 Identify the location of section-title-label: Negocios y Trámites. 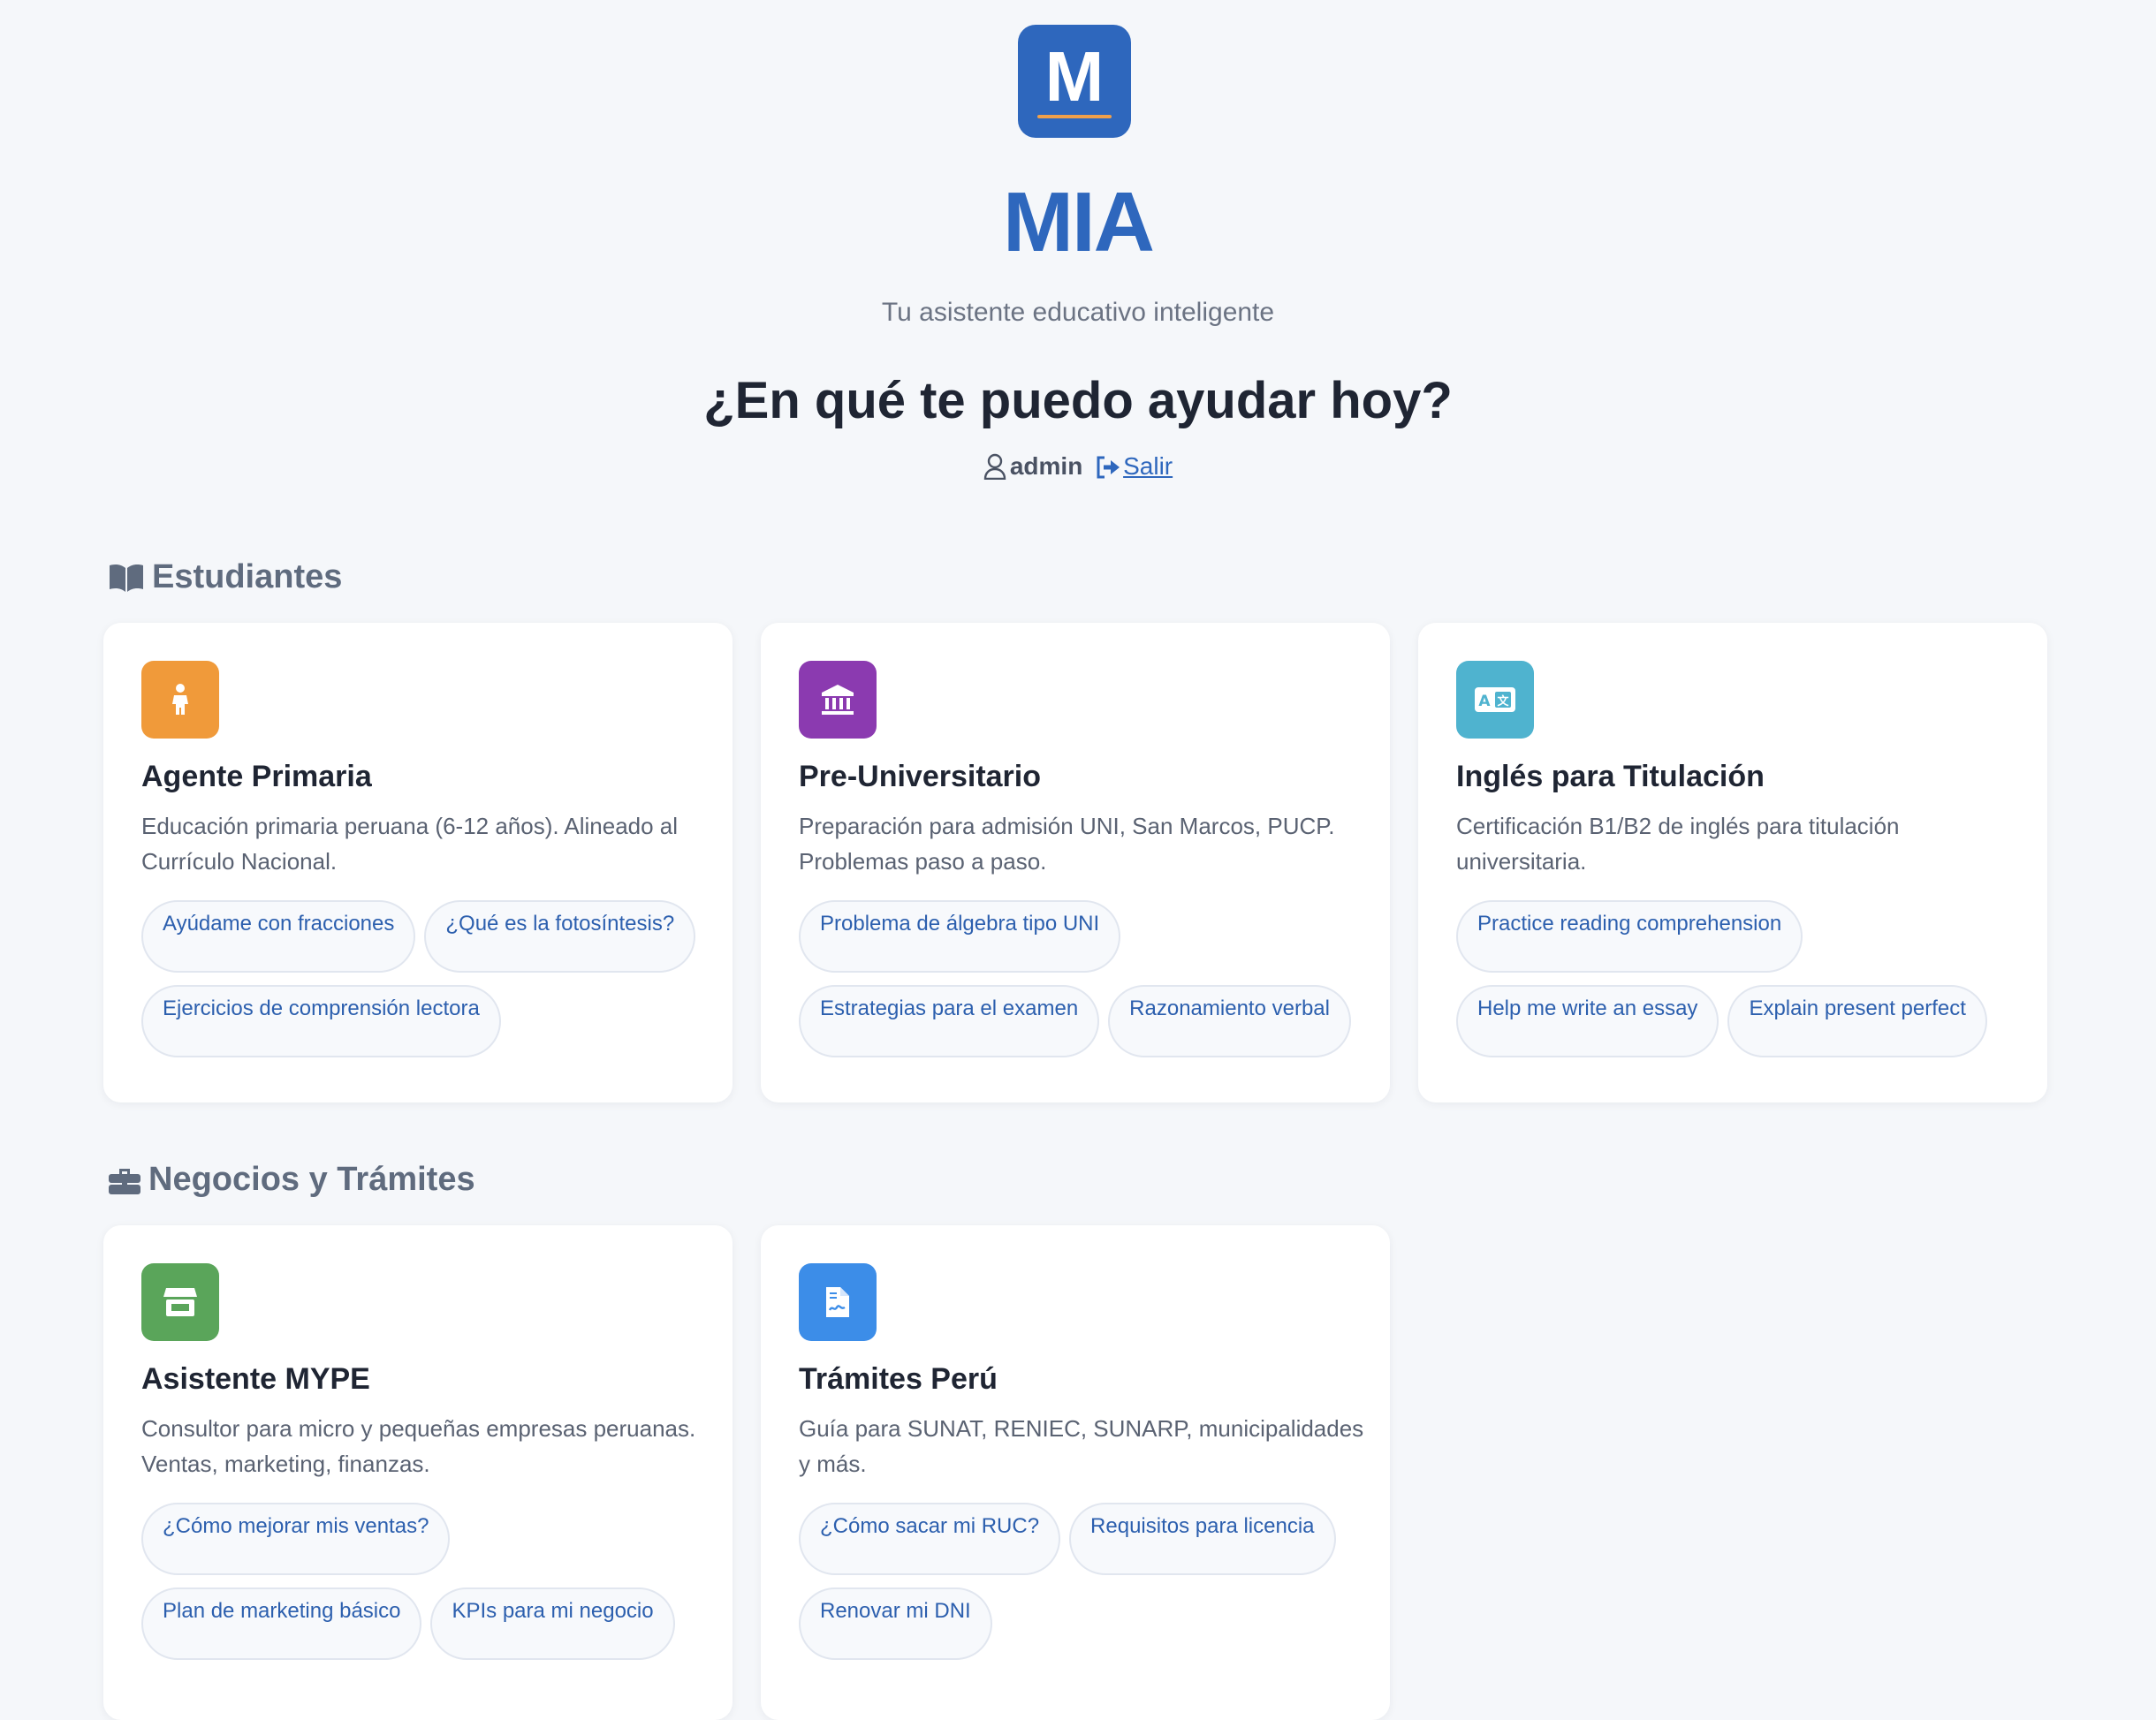
(311, 1179).